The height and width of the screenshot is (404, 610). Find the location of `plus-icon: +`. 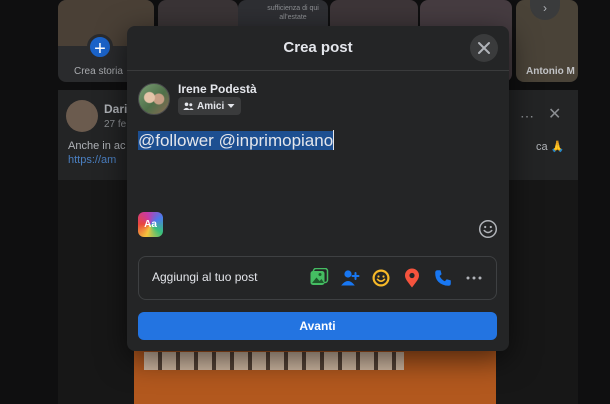

plus-icon: + is located at coordinates (100, 47).